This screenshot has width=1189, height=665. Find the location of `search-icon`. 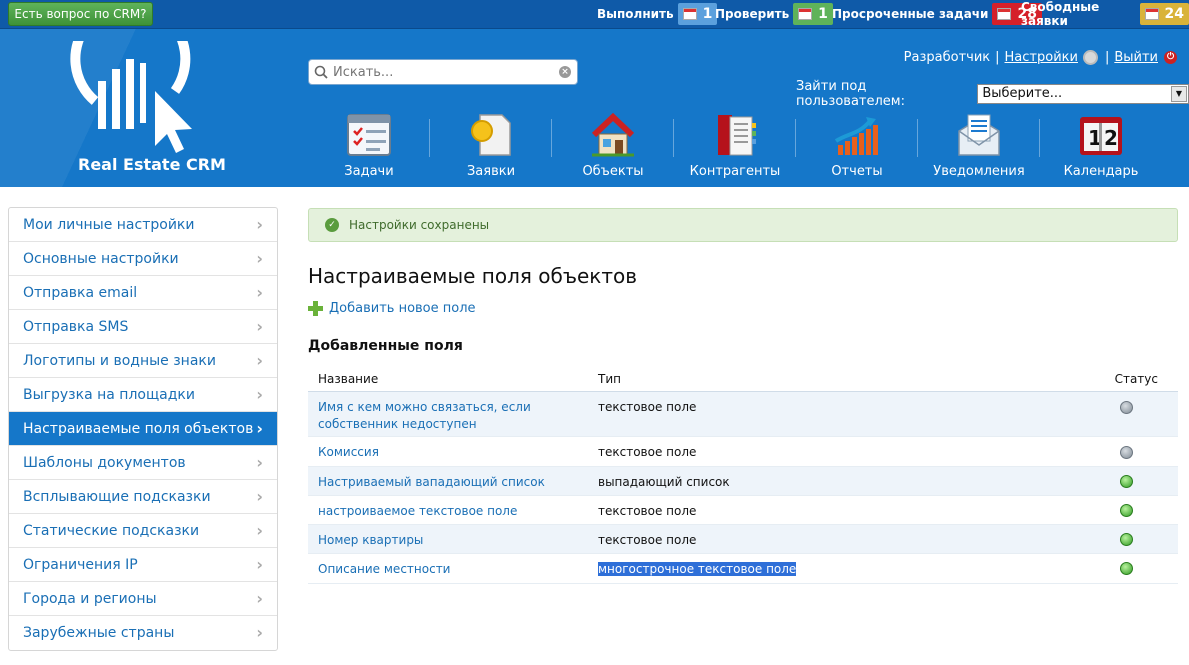

search-icon is located at coordinates (321, 72).